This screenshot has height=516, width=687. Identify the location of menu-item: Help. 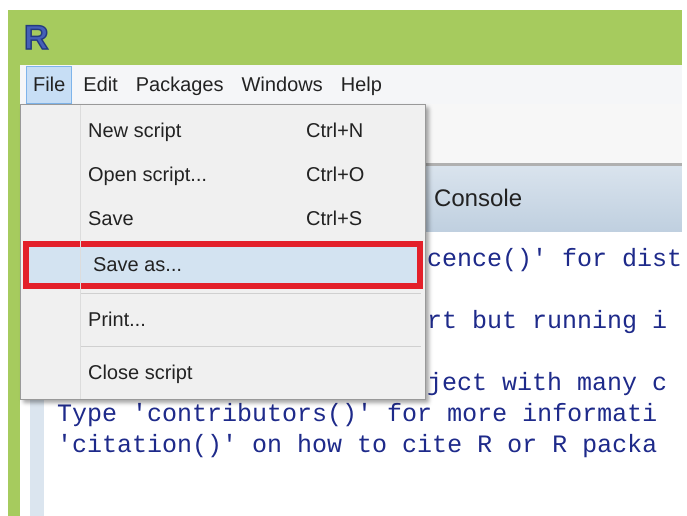
(361, 85).